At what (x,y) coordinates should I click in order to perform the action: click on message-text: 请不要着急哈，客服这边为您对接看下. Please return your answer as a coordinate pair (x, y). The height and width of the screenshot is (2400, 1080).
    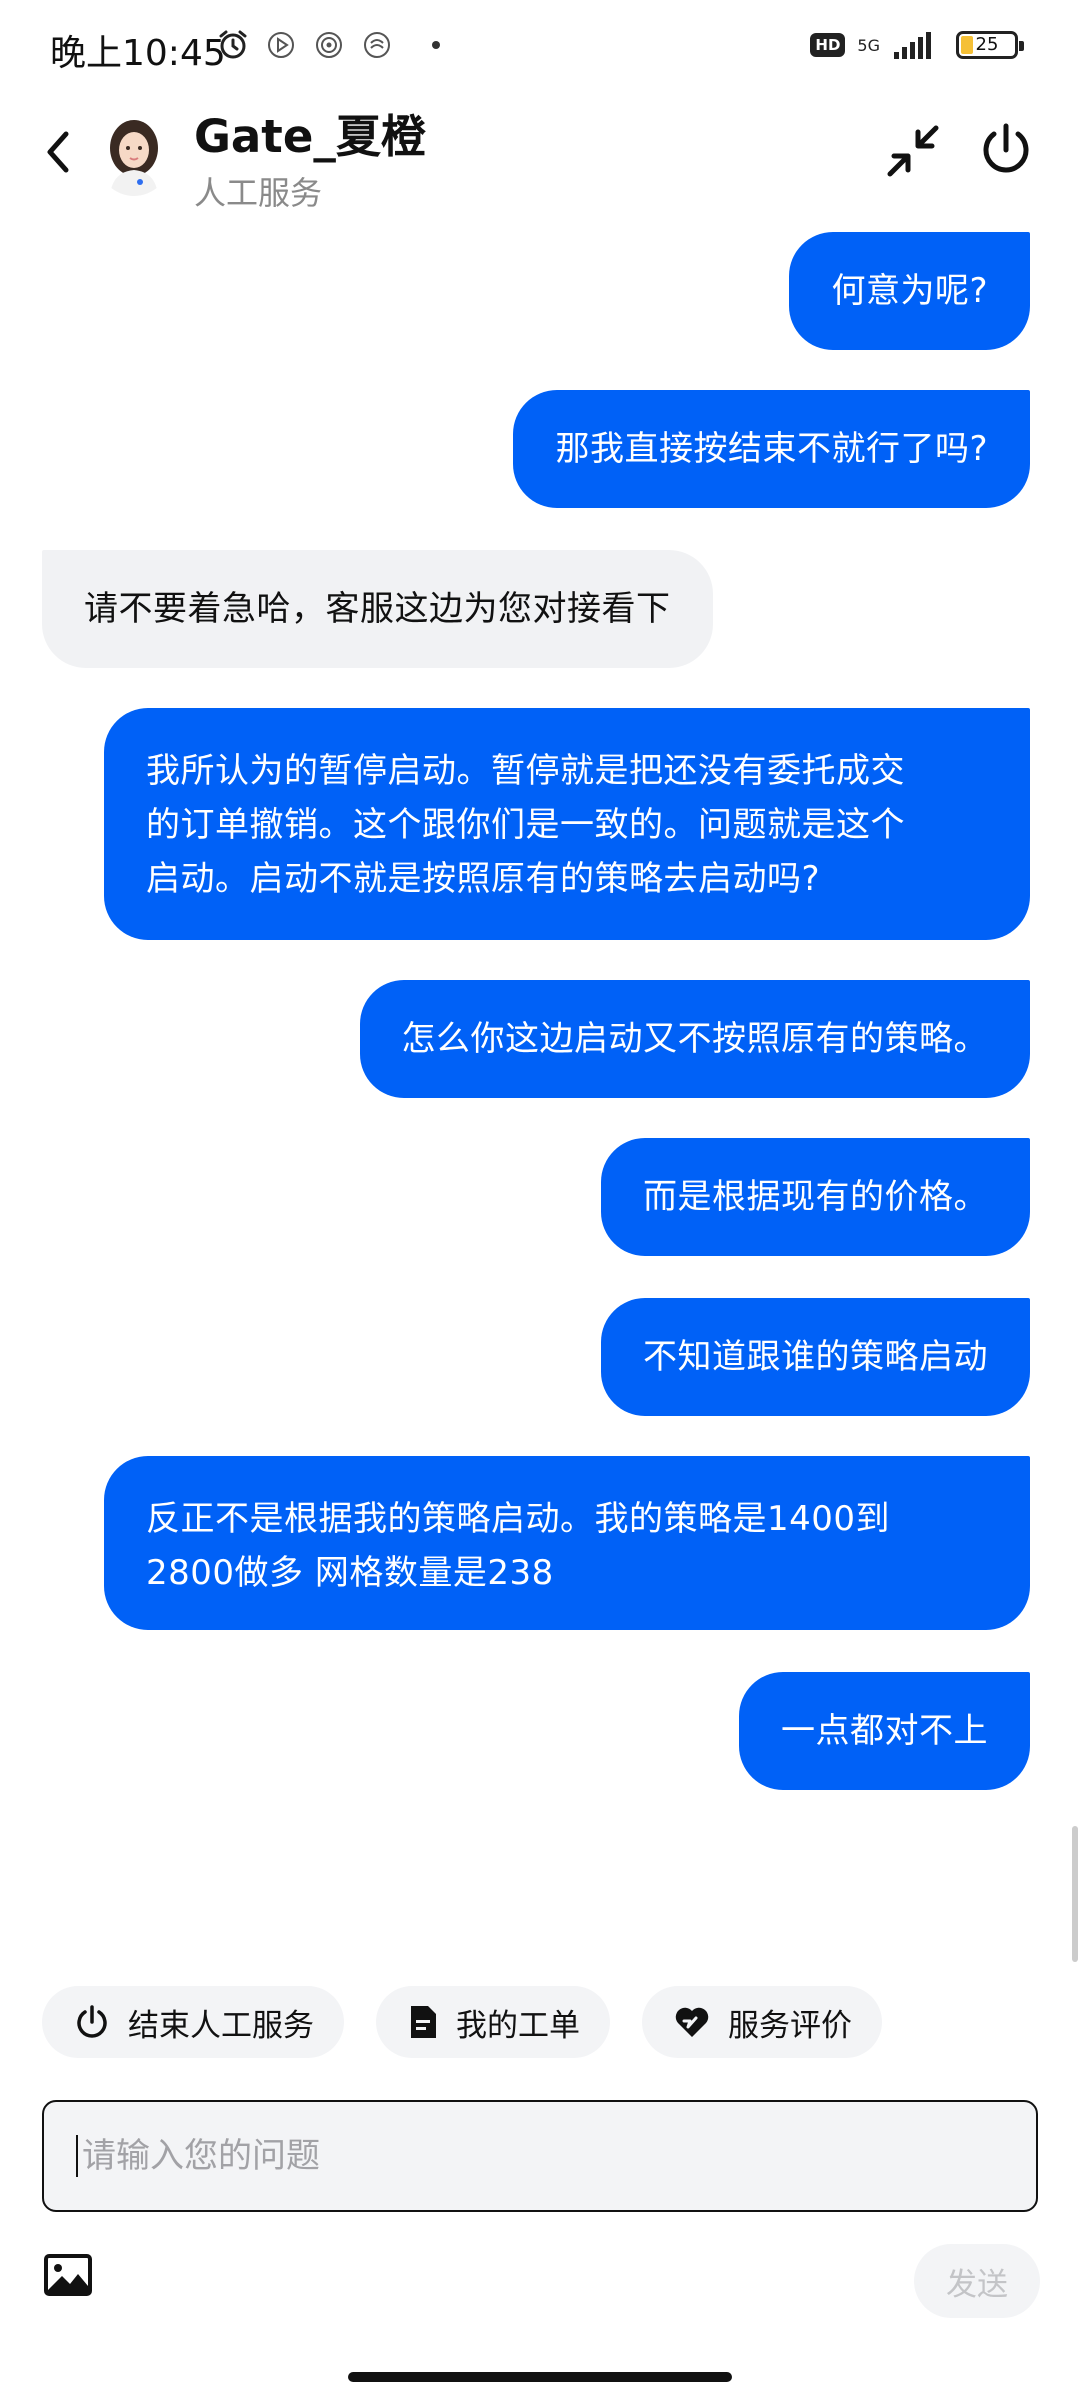
    Looking at the image, I should click on (377, 609).